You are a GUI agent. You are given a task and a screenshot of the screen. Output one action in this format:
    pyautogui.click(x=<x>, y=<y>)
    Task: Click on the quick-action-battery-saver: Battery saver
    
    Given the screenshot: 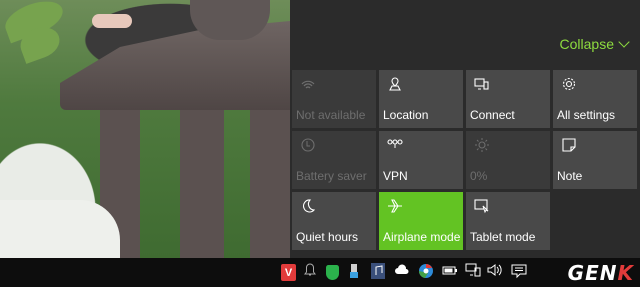 What is the action you would take?
    pyautogui.click(x=334, y=160)
    